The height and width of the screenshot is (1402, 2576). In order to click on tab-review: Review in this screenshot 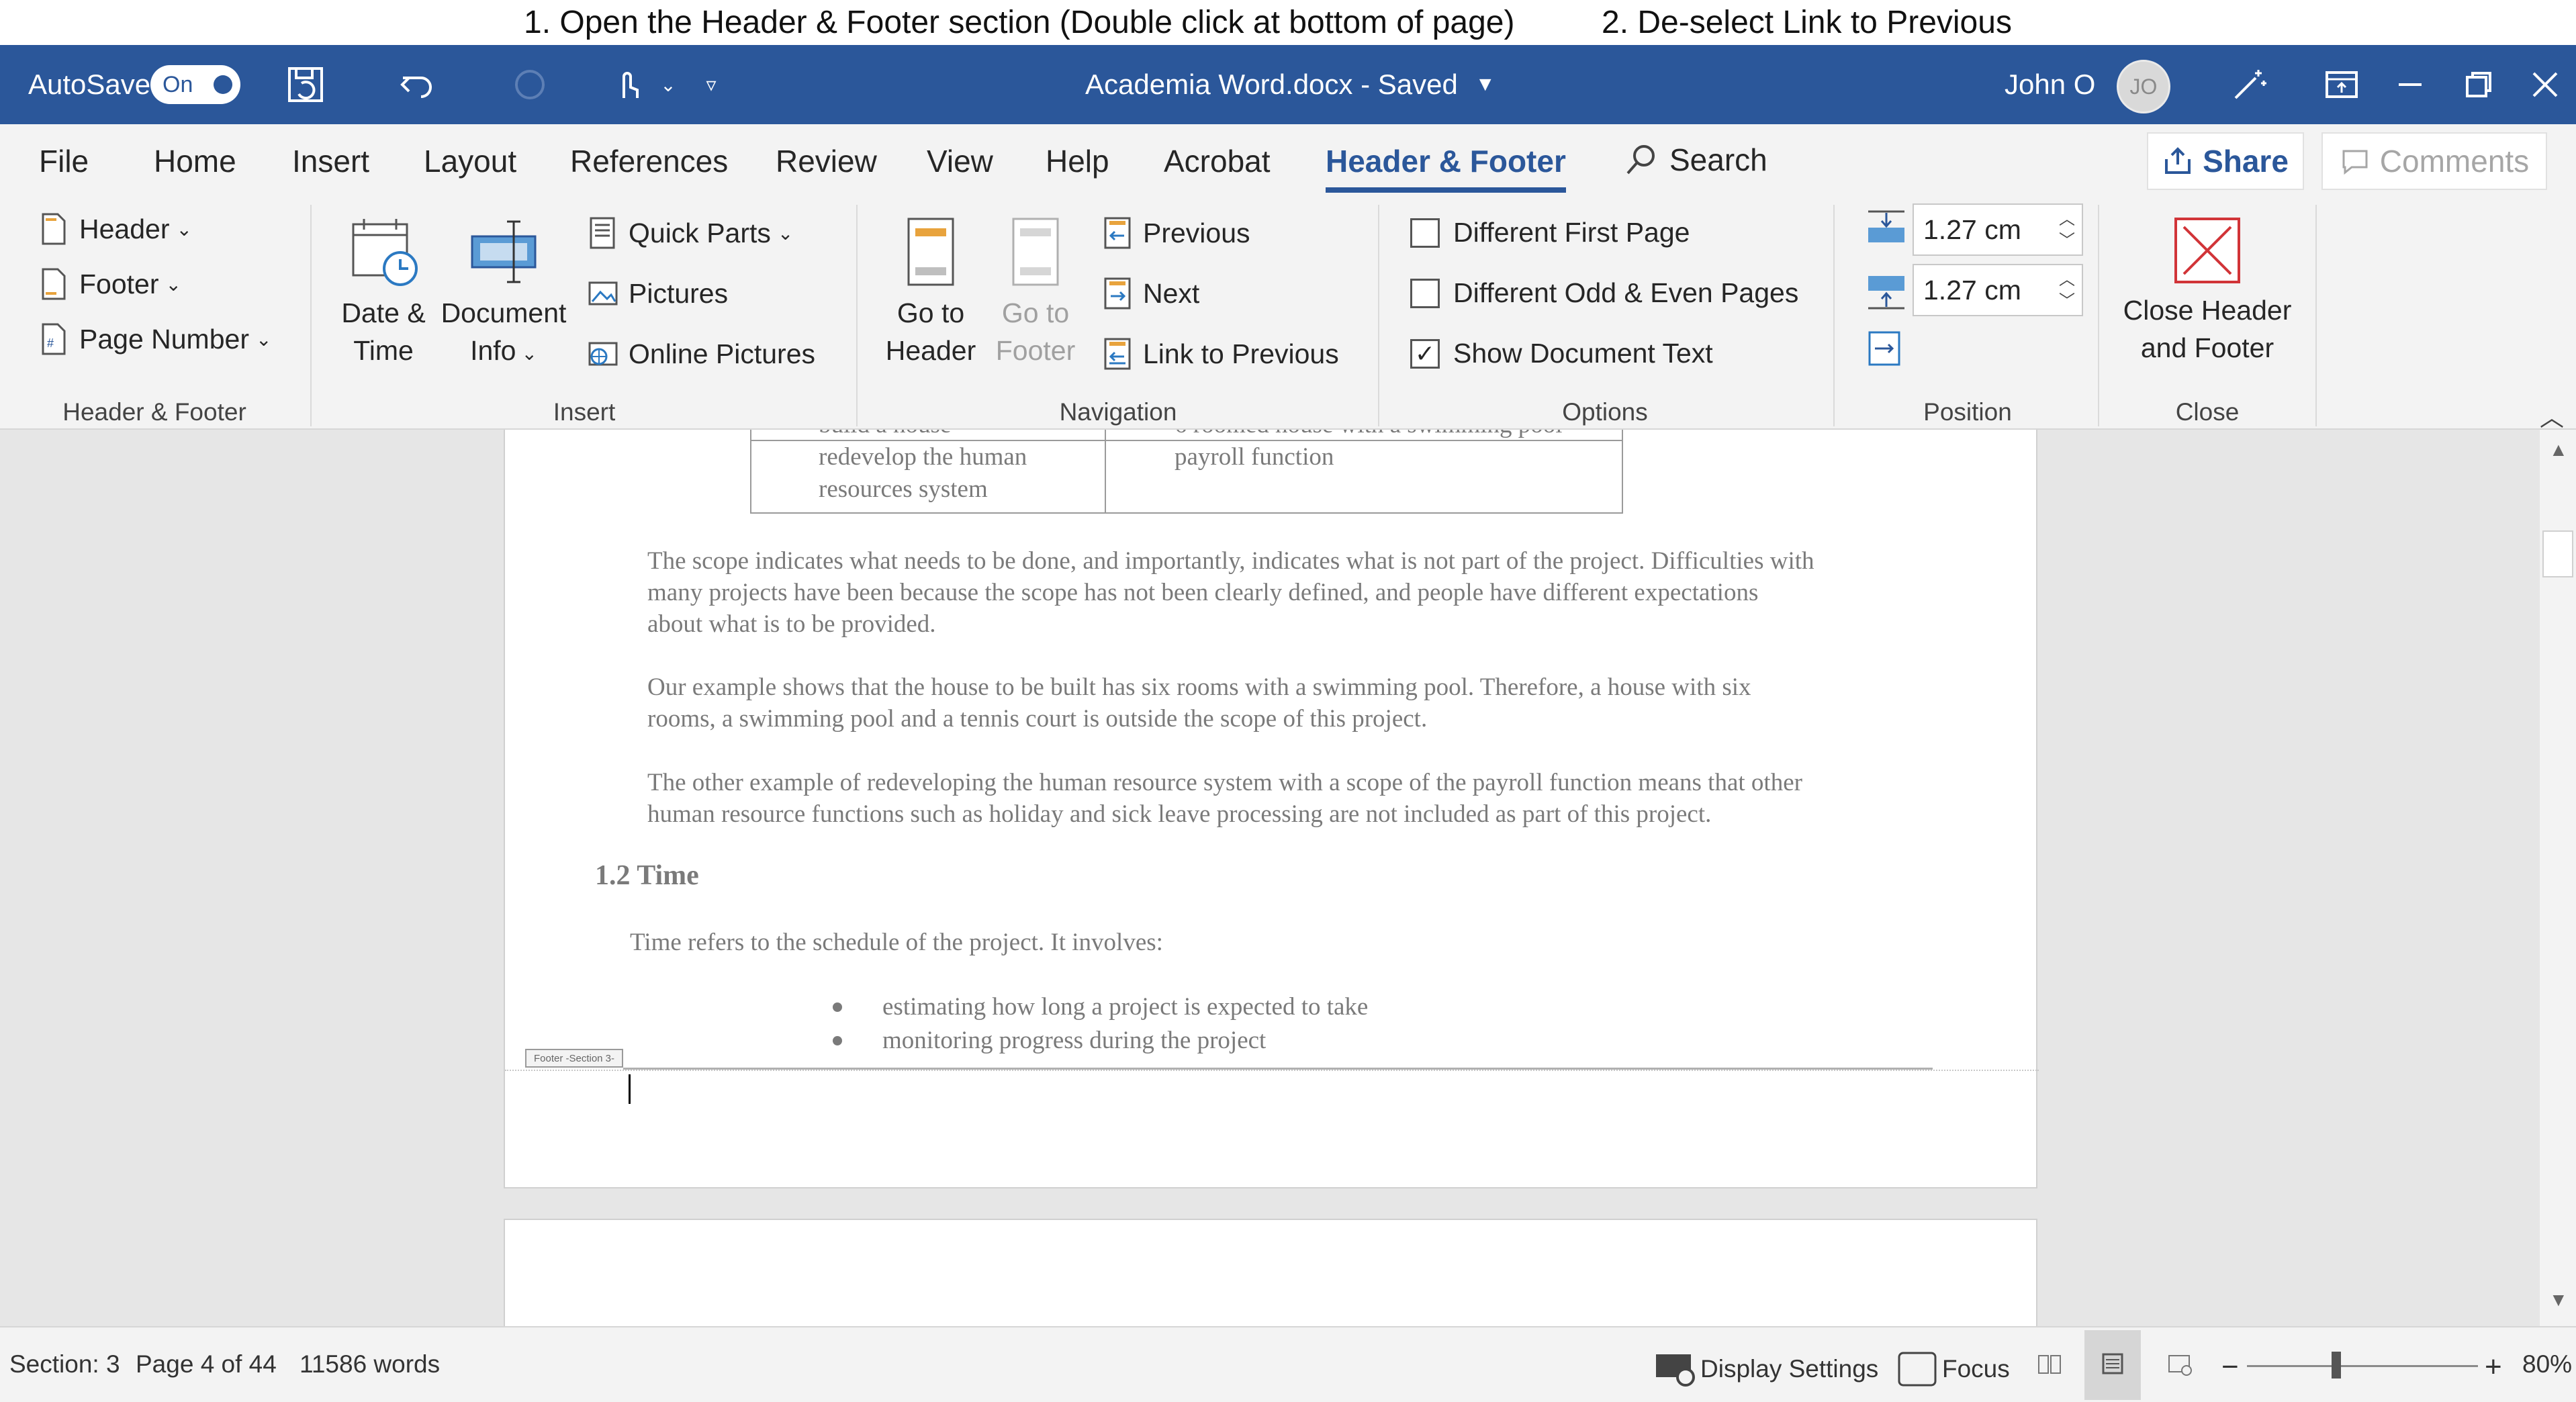, I will do `click(826, 161)`.